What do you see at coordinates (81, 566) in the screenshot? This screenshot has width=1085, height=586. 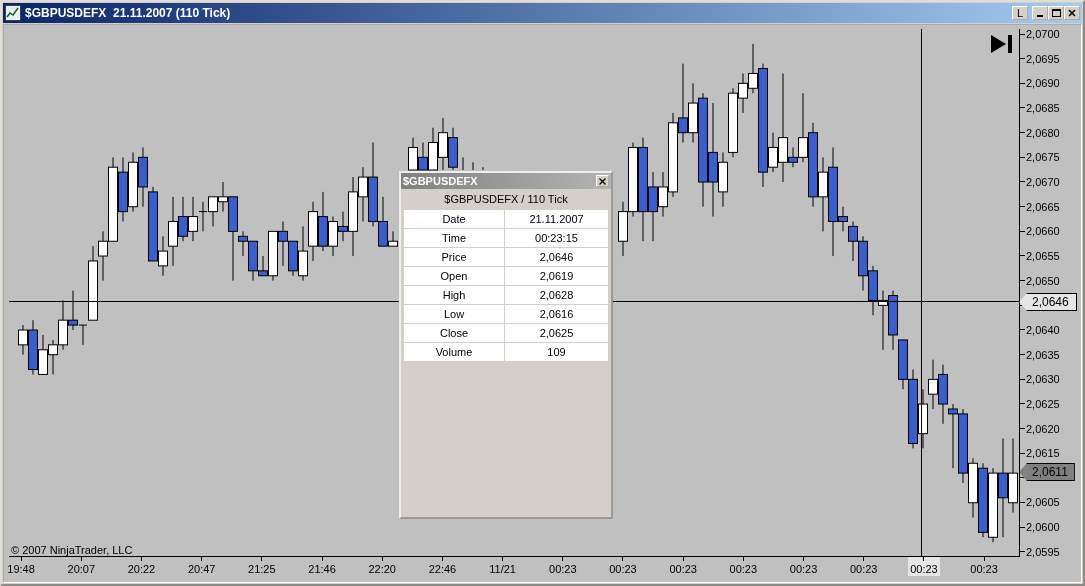 I see `time-label: 20:07` at bounding box center [81, 566].